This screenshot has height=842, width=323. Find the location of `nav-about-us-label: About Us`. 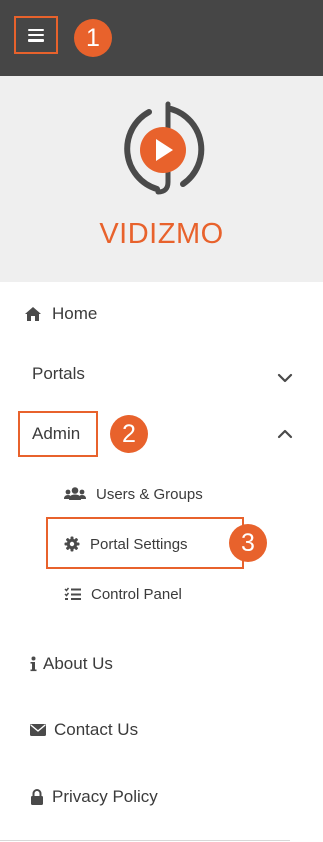

nav-about-us-label: About Us is located at coordinates (78, 663).